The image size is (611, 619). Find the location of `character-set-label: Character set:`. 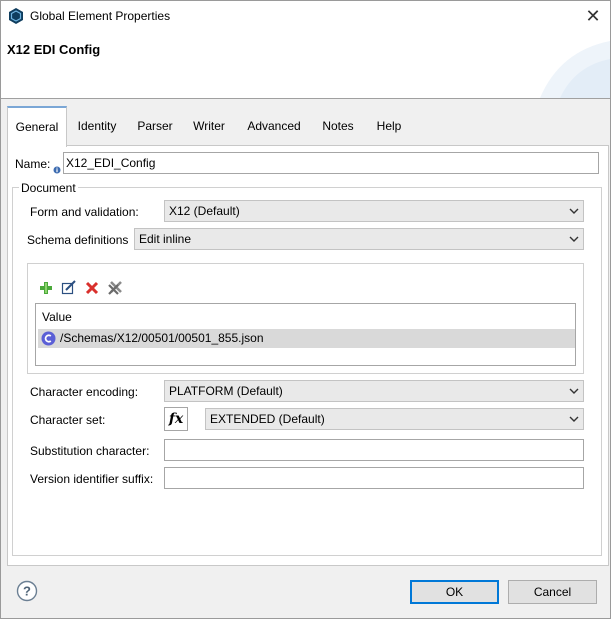

character-set-label: Character set: is located at coordinates (68, 420).